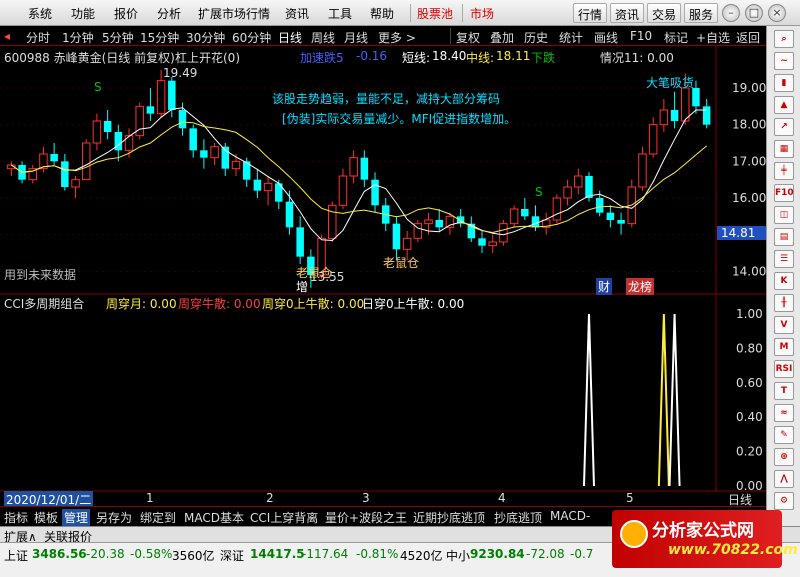  What do you see at coordinates (46, 517) in the screenshot?
I see `tab-template: 模板` at bounding box center [46, 517].